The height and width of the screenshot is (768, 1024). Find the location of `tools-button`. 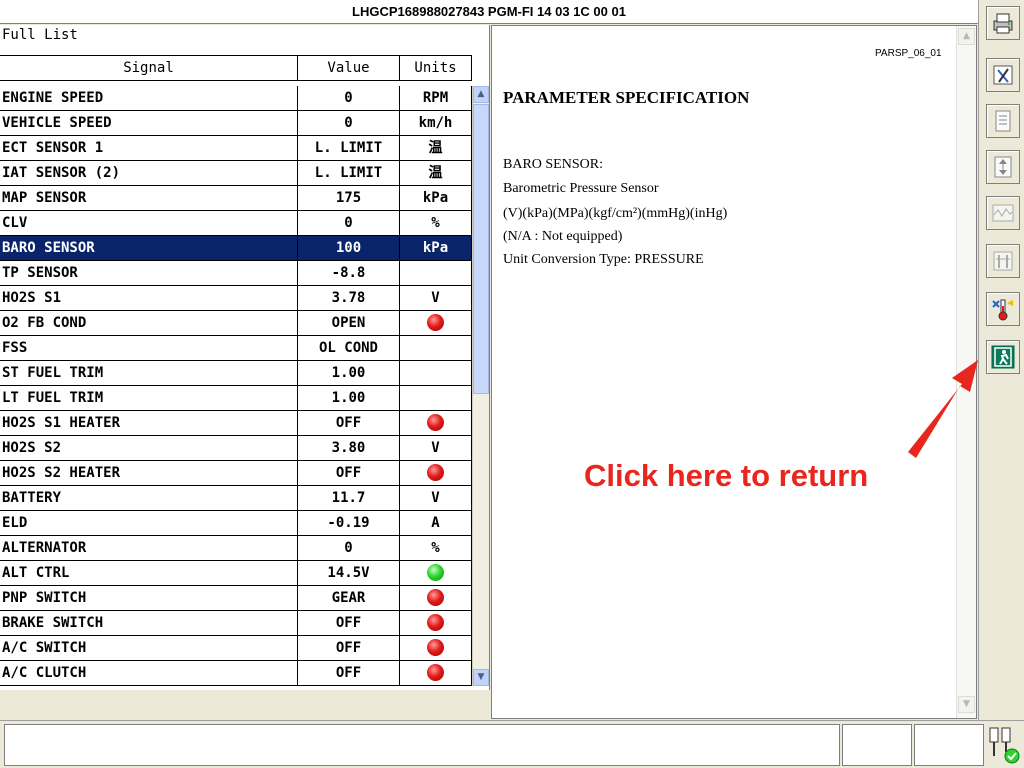

tools-button is located at coordinates (1003, 75).